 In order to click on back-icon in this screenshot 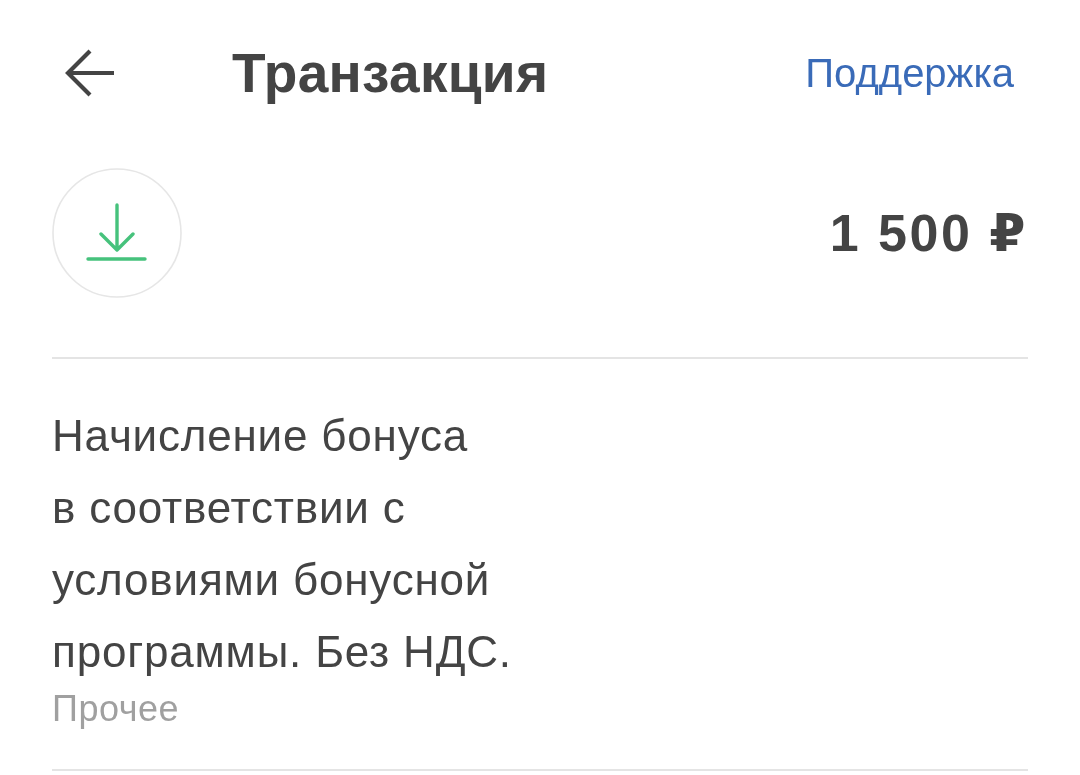, I will do `click(90, 73)`.